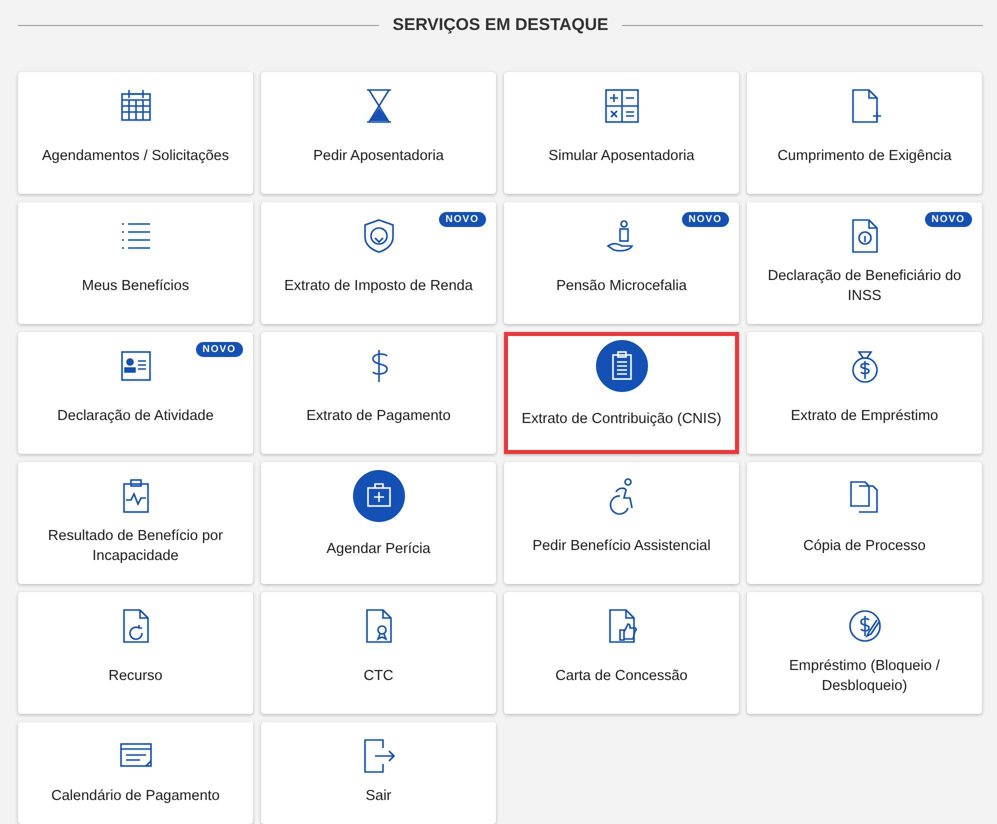 The height and width of the screenshot is (824, 997). What do you see at coordinates (864, 133) in the screenshot?
I see `service-card: Cumprimento de Exigência` at bounding box center [864, 133].